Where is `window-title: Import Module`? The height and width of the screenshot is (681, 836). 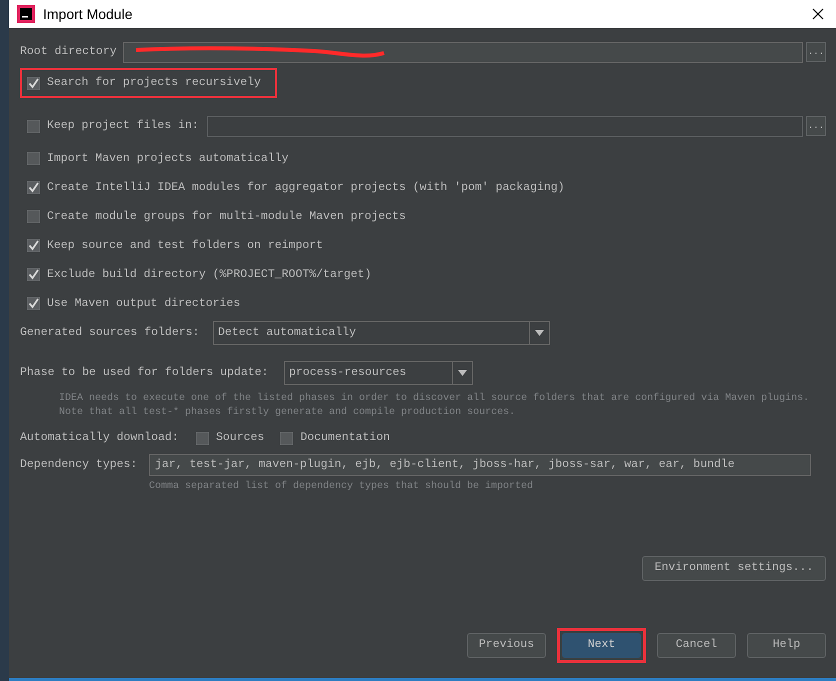
window-title: Import Module is located at coordinates (87, 14).